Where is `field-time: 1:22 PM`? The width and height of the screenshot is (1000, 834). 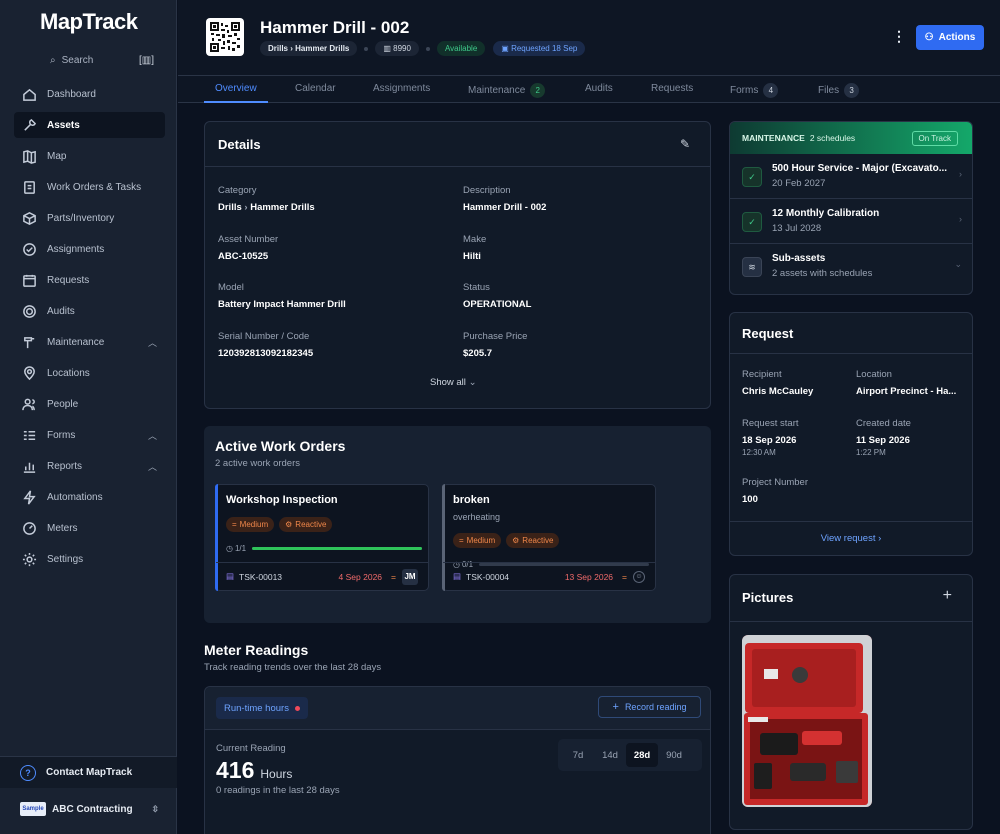 field-time: 1:22 PM is located at coordinates (871, 452).